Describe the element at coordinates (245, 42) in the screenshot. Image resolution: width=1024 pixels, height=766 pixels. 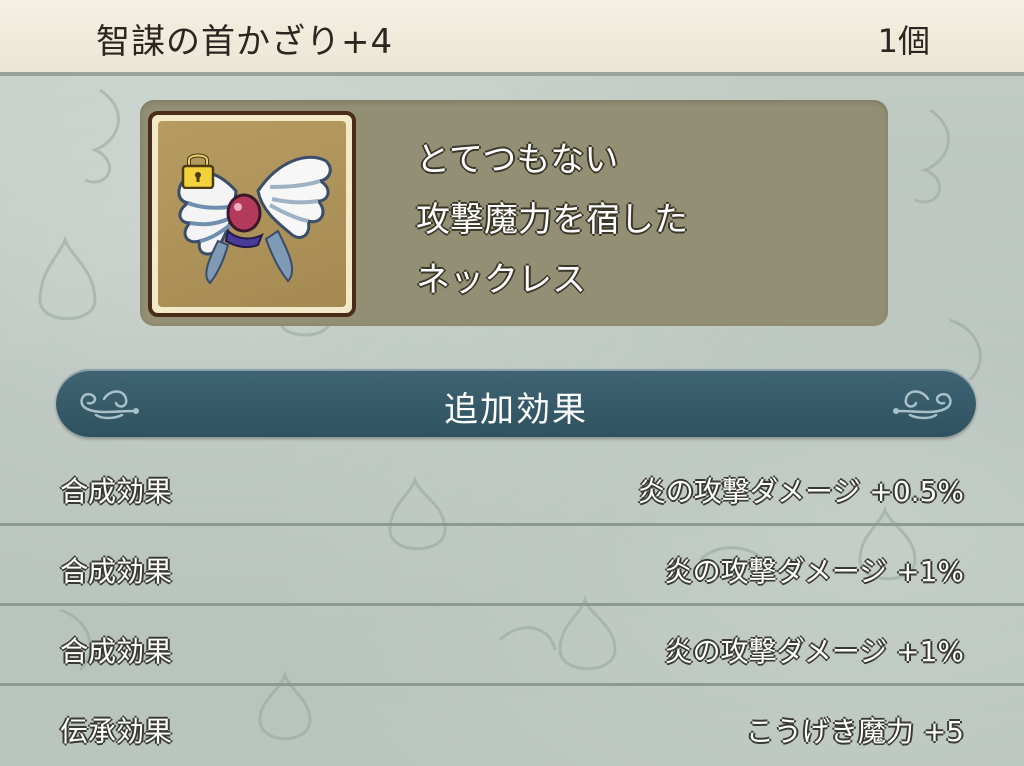
I see `item-name: 智謀の首かざり+4` at that location.